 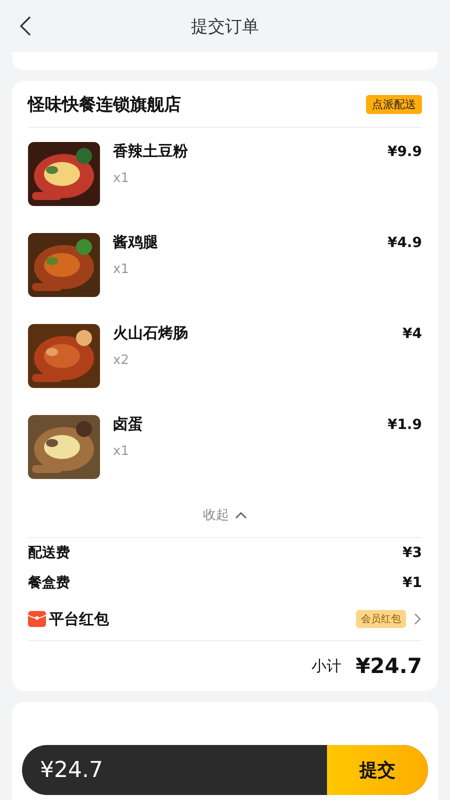 I want to click on page-title: 提交订单, so click(x=225, y=27).